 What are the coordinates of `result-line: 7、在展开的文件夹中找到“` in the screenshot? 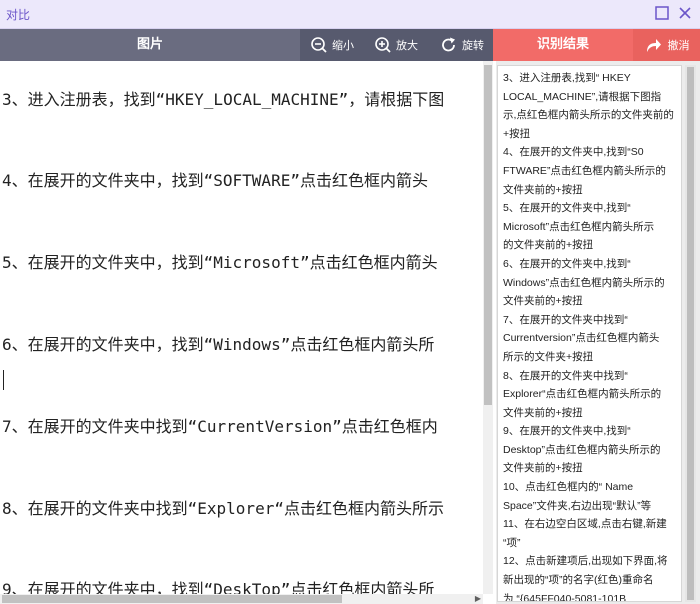 It's located at (565, 319).